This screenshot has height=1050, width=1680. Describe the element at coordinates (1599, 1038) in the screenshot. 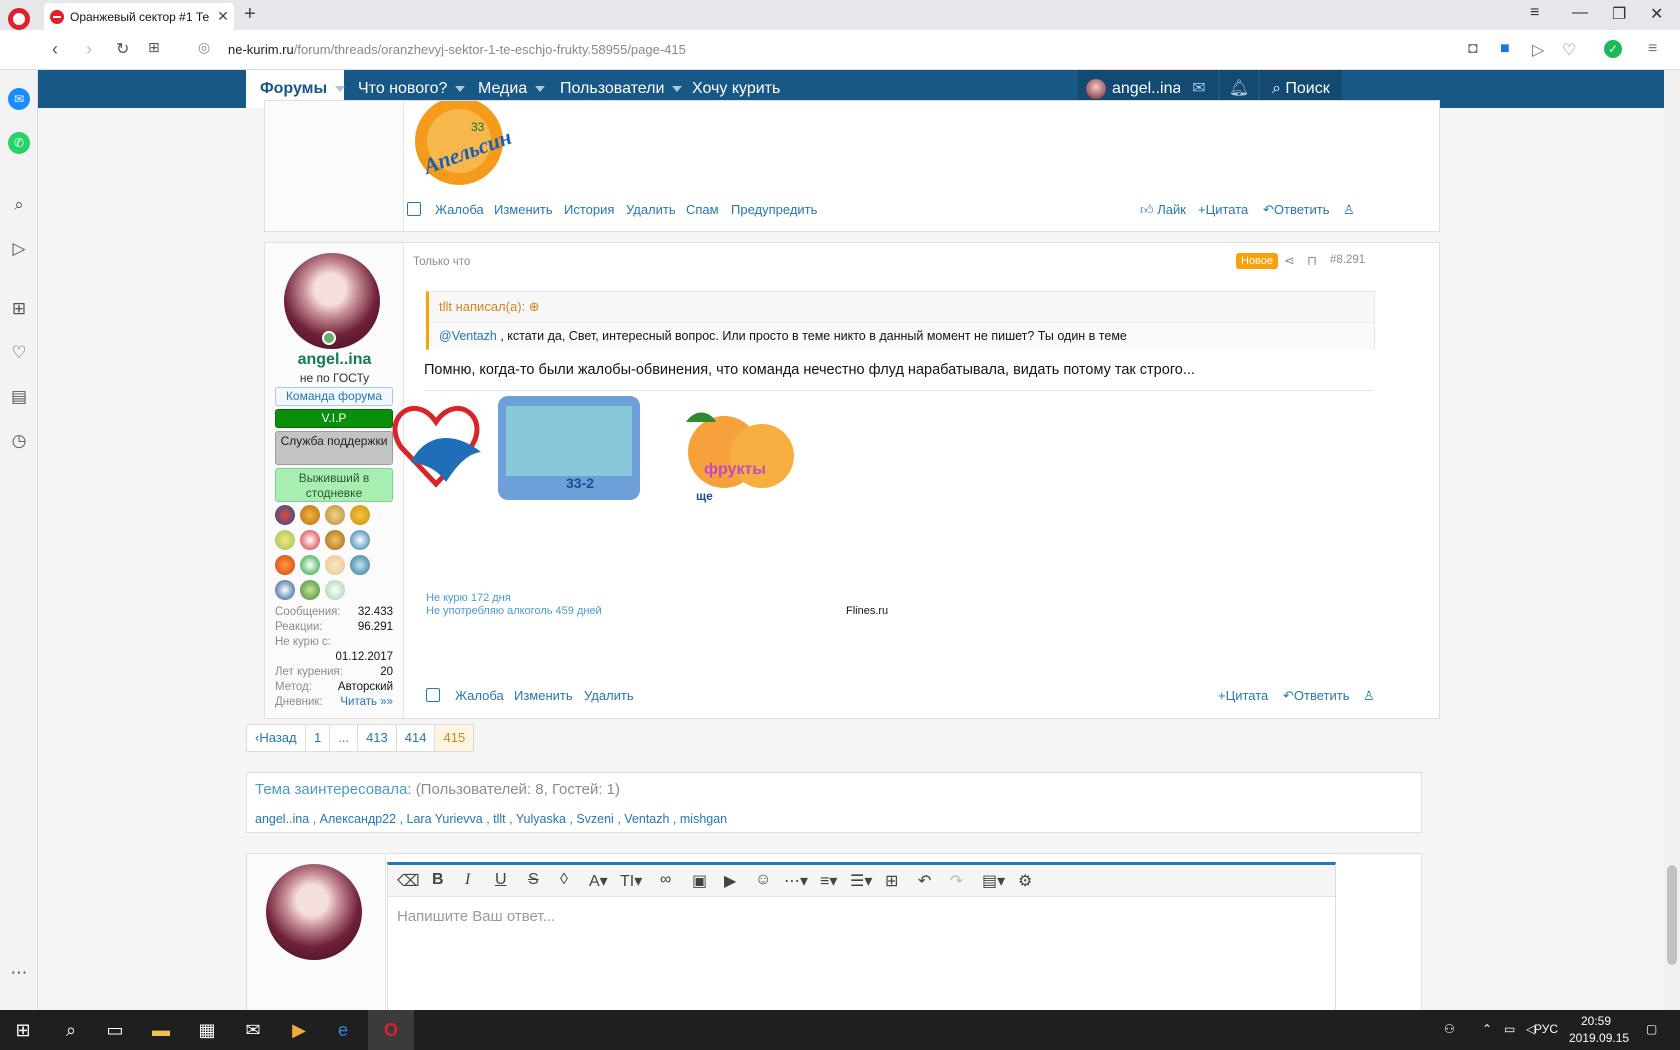

I see `clock-date: 2019.09.15` at that location.